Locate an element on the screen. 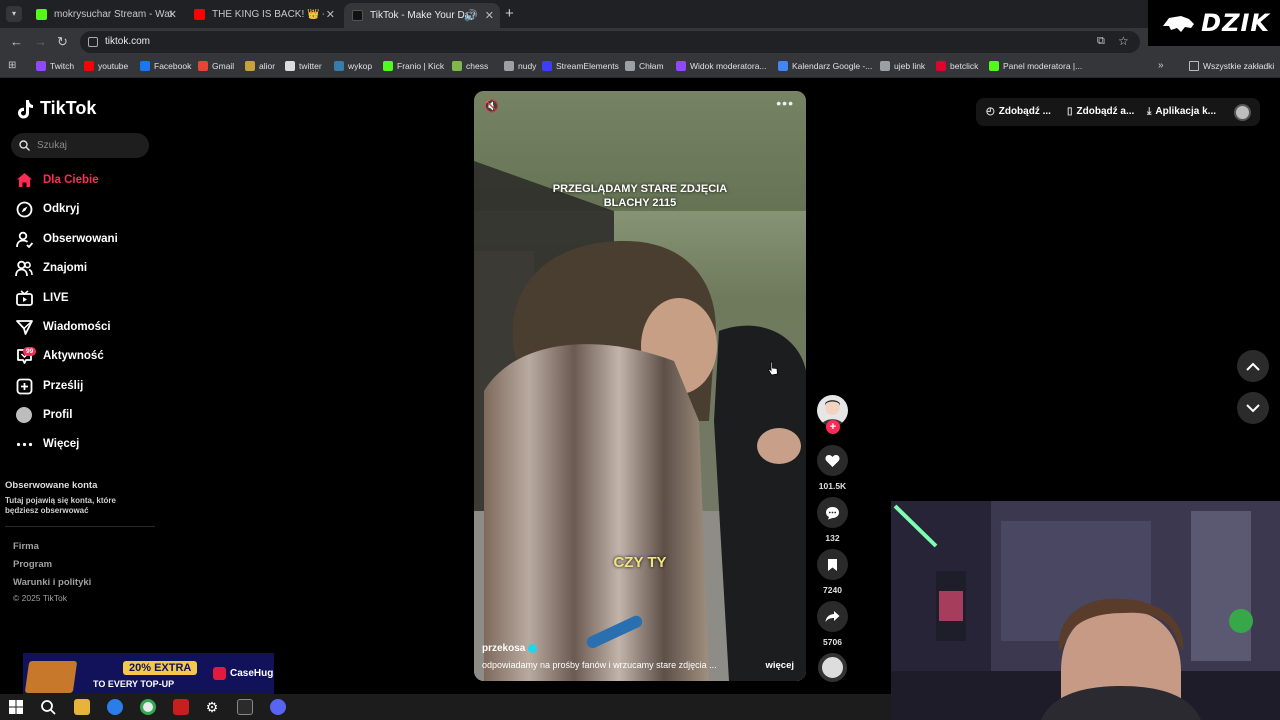 This screenshot has width=1280, height=720. footer-link-company: Firma is located at coordinates (26, 546).